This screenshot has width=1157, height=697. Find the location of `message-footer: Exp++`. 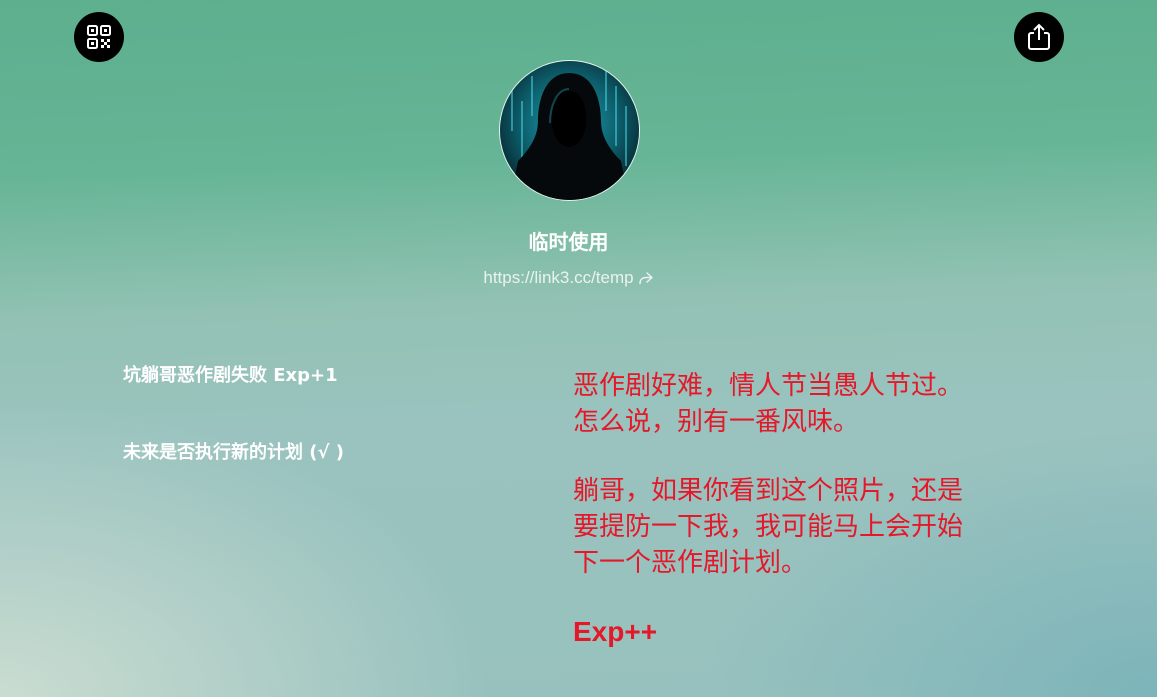

message-footer: Exp++ is located at coordinates (615, 631).